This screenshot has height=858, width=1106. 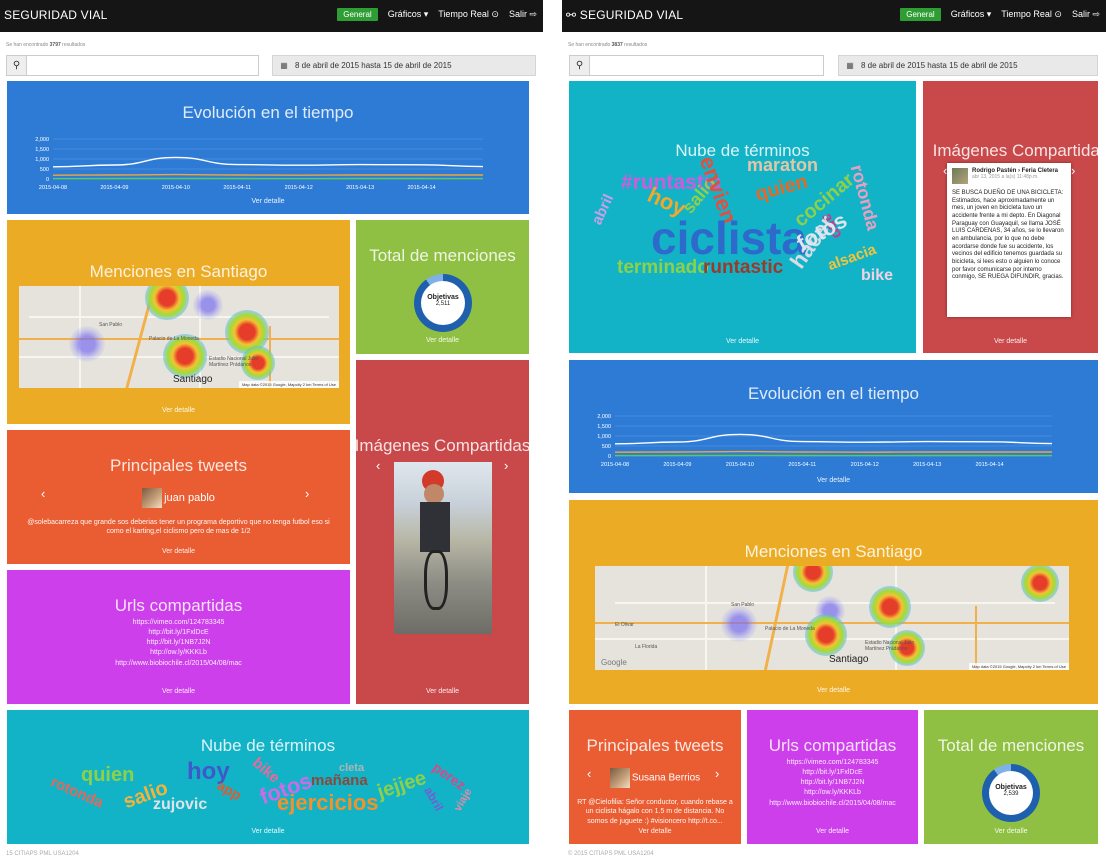 I want to click on x-tick-label: 2015-04-14, so click(x=422, y=188).